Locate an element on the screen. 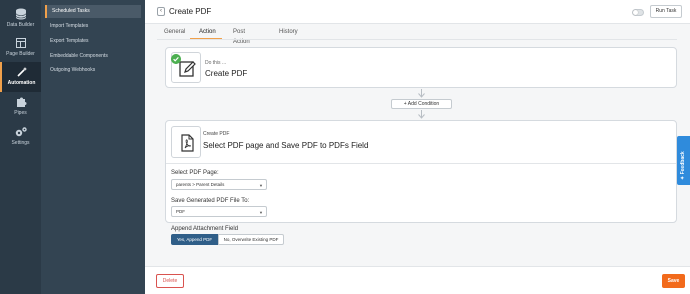 This screenshot has width=690, height=294. rail-item-label: Settings is located at coordinates (20, 143).